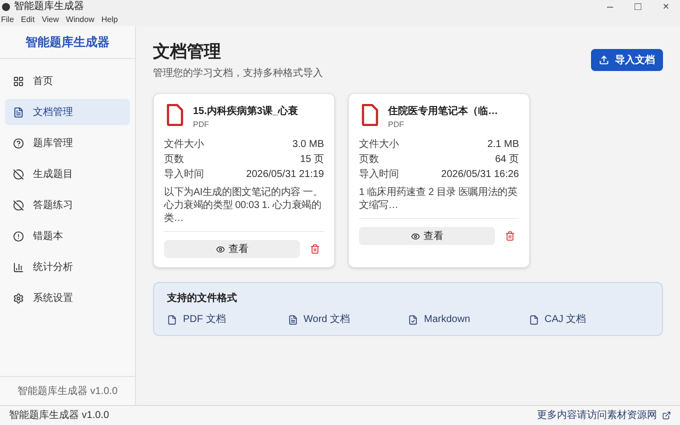  What do you see at coordinates (68, 42) in the screenshot?
I see `brand-title: 智能题库生成器` at bounding box center [68, 42].